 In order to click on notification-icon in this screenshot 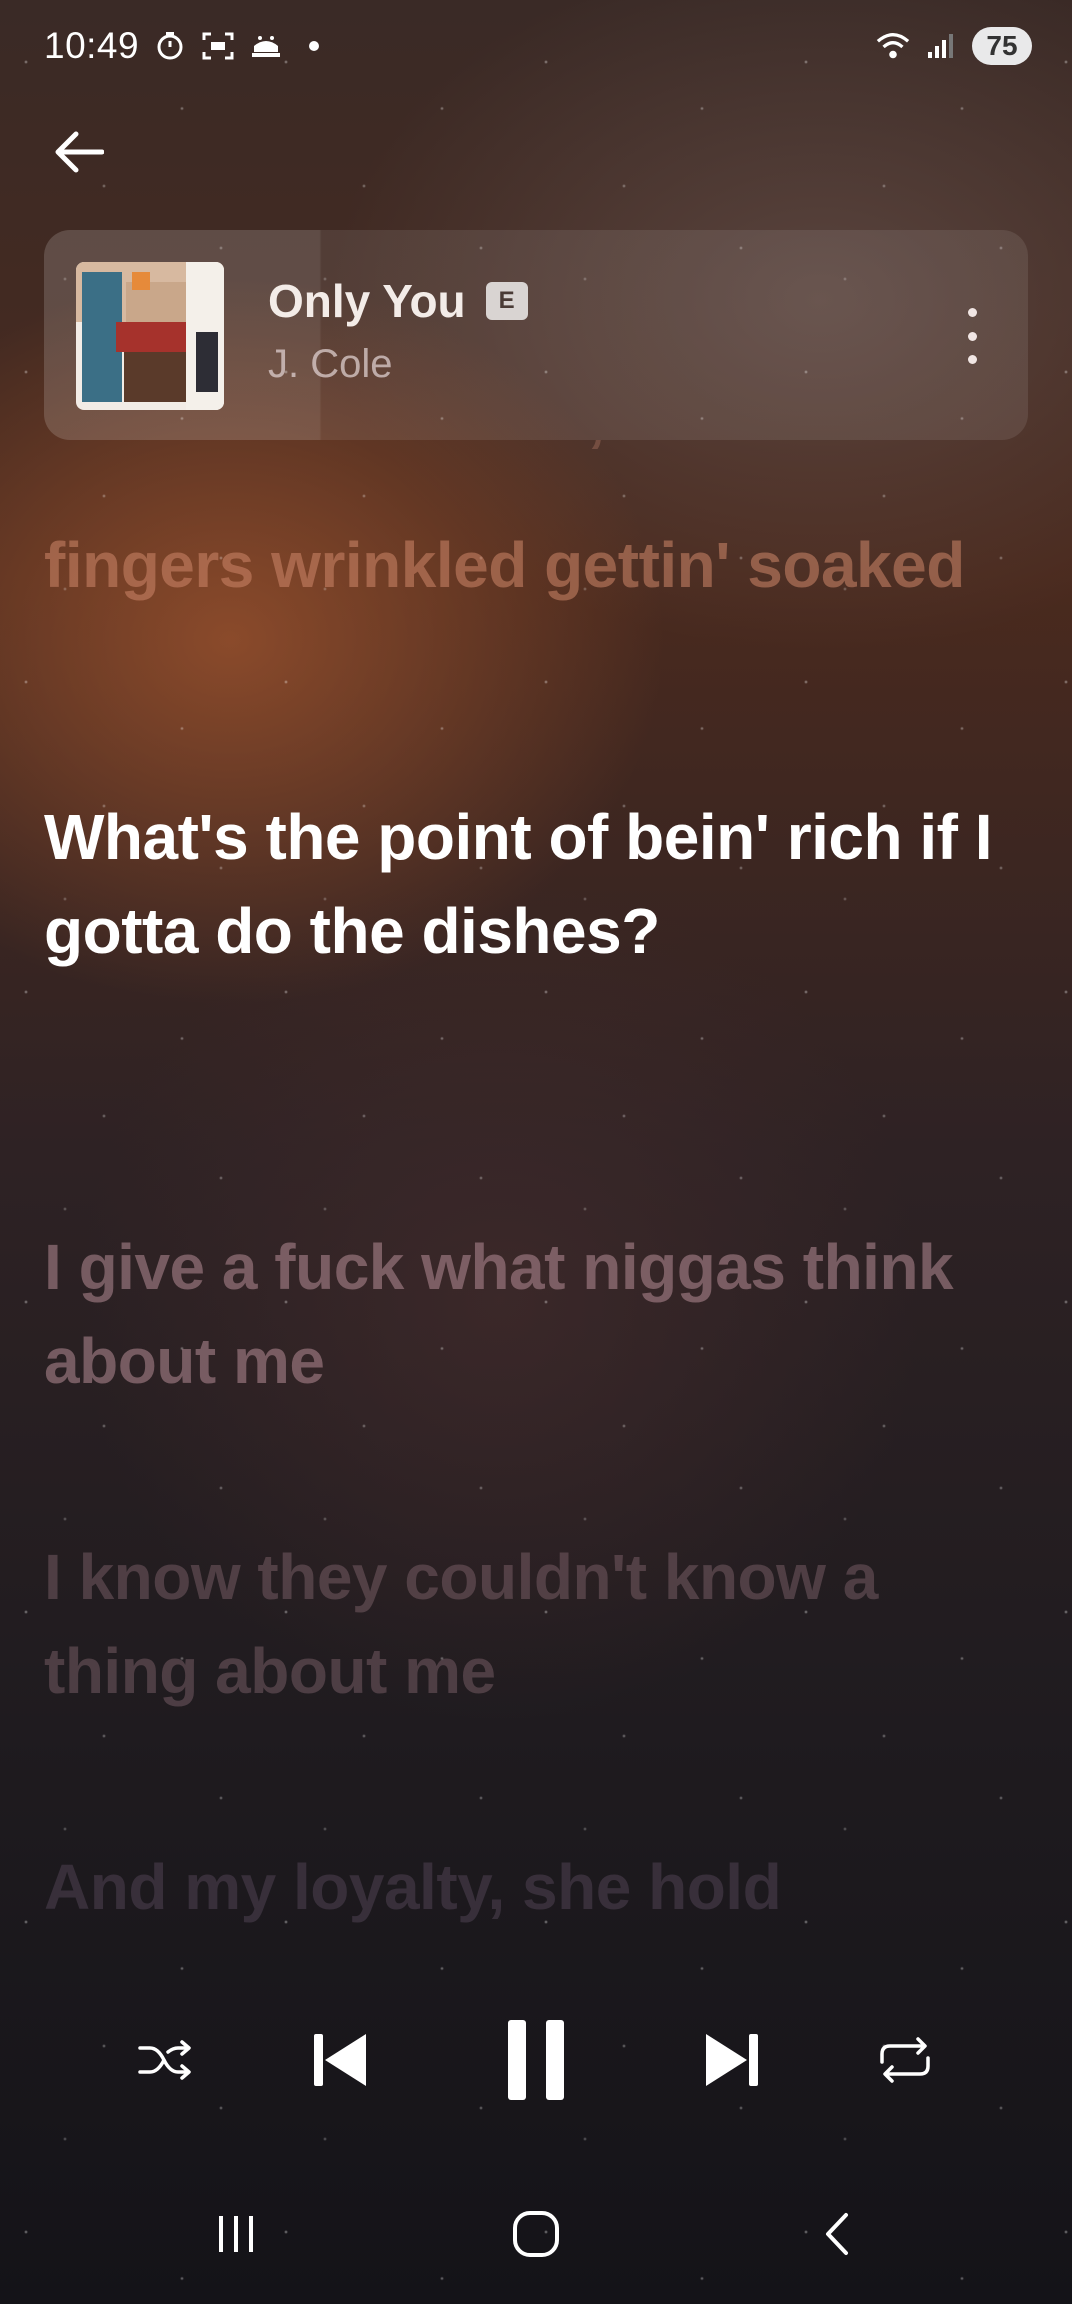, I will do `click(266, 46)`.